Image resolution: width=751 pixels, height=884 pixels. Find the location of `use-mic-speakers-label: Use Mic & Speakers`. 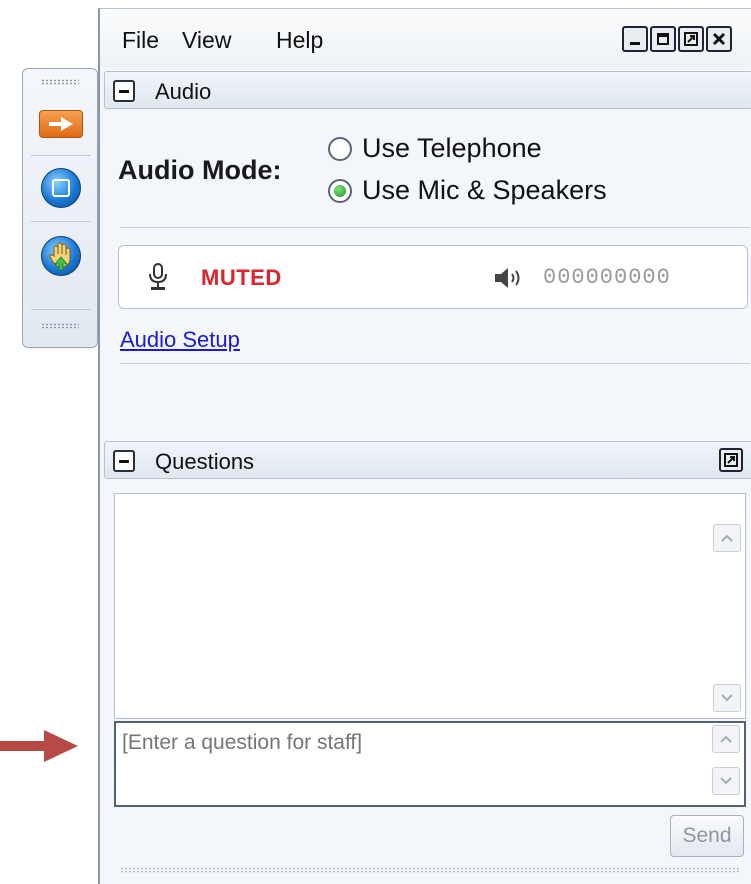

use-mic-speakers-label: Use Mic & Speakers is located at coordinates (484, 190).